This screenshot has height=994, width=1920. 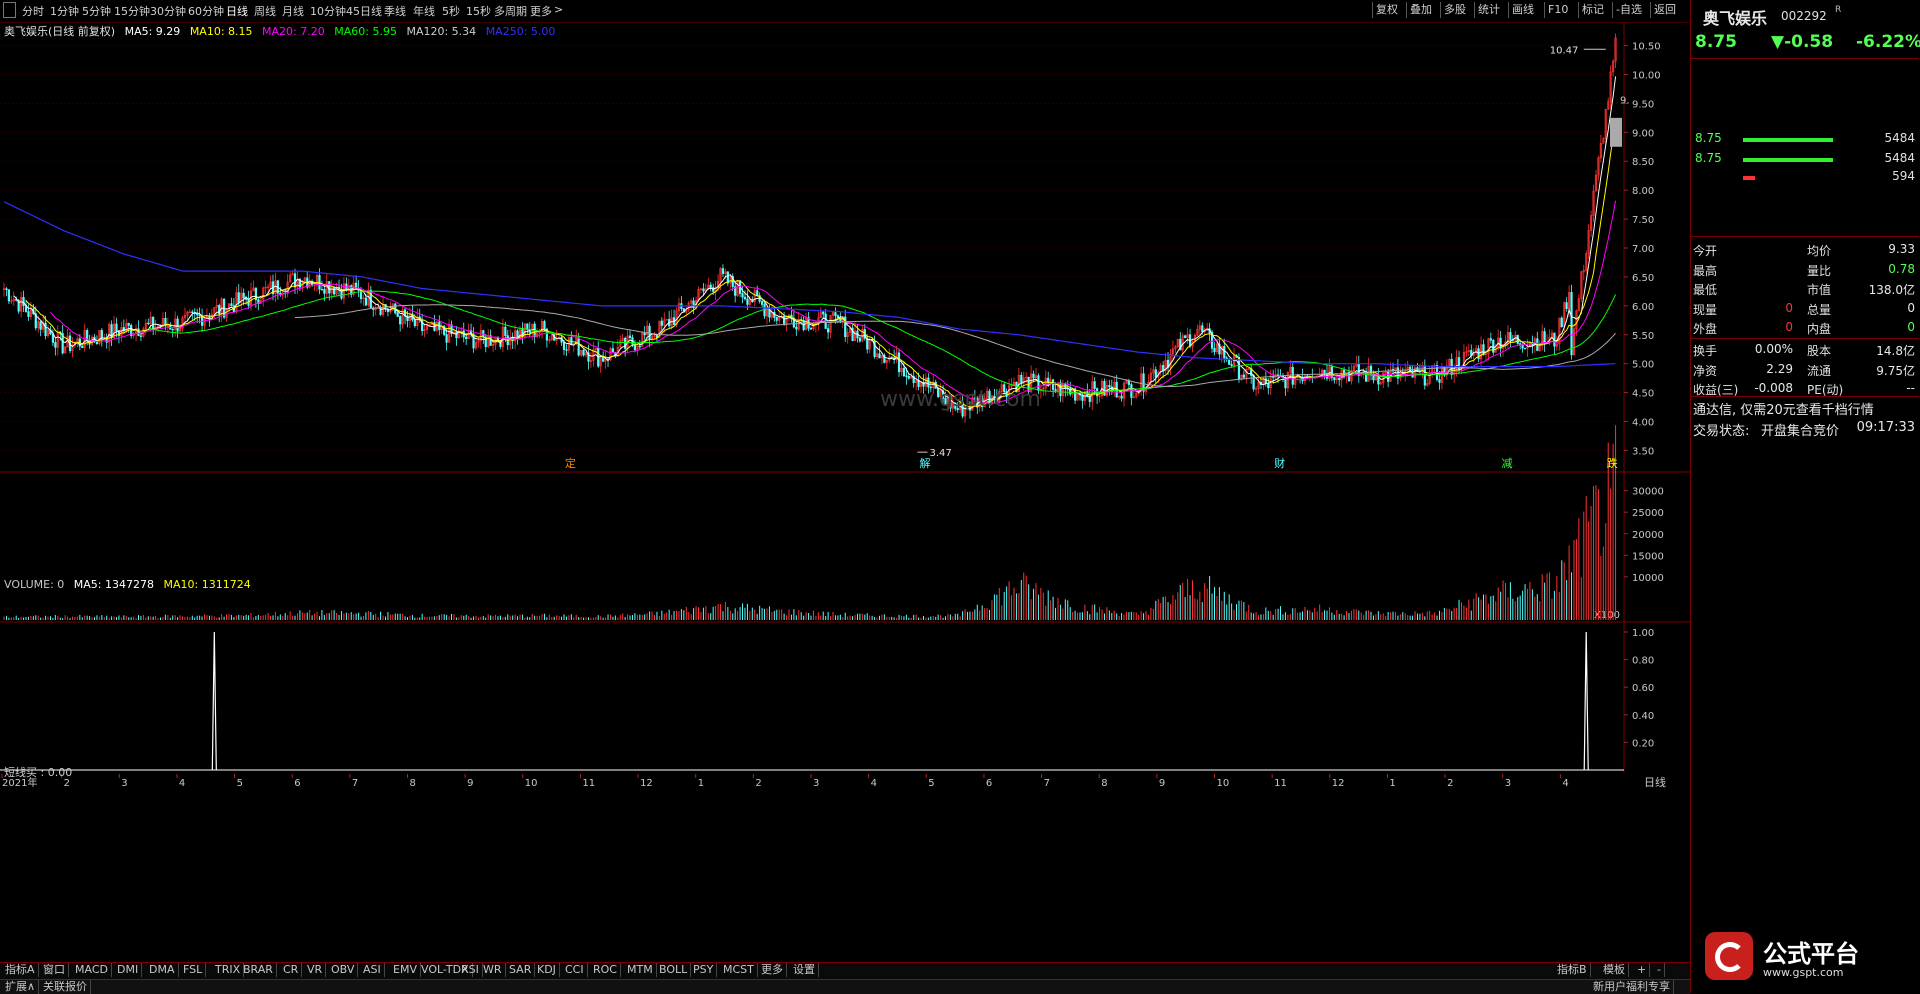 I want to click on indicator-tab-17: KDJ, so click(x=547, y=970).